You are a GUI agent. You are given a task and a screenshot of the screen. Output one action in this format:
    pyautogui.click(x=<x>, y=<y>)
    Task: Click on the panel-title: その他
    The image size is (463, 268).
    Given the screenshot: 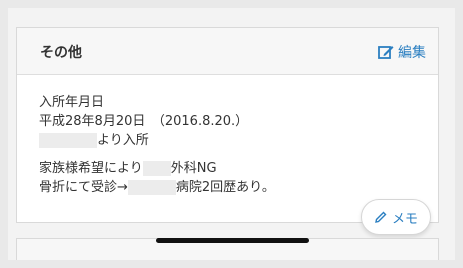 What is the action you would take?
    pyautogui.click(x=61, y=53)
    